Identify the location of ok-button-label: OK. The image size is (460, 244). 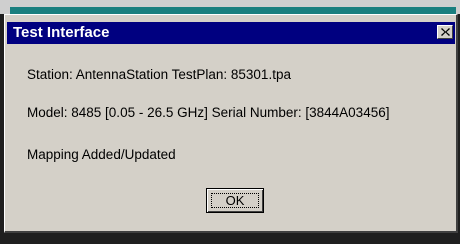
(235, 200).